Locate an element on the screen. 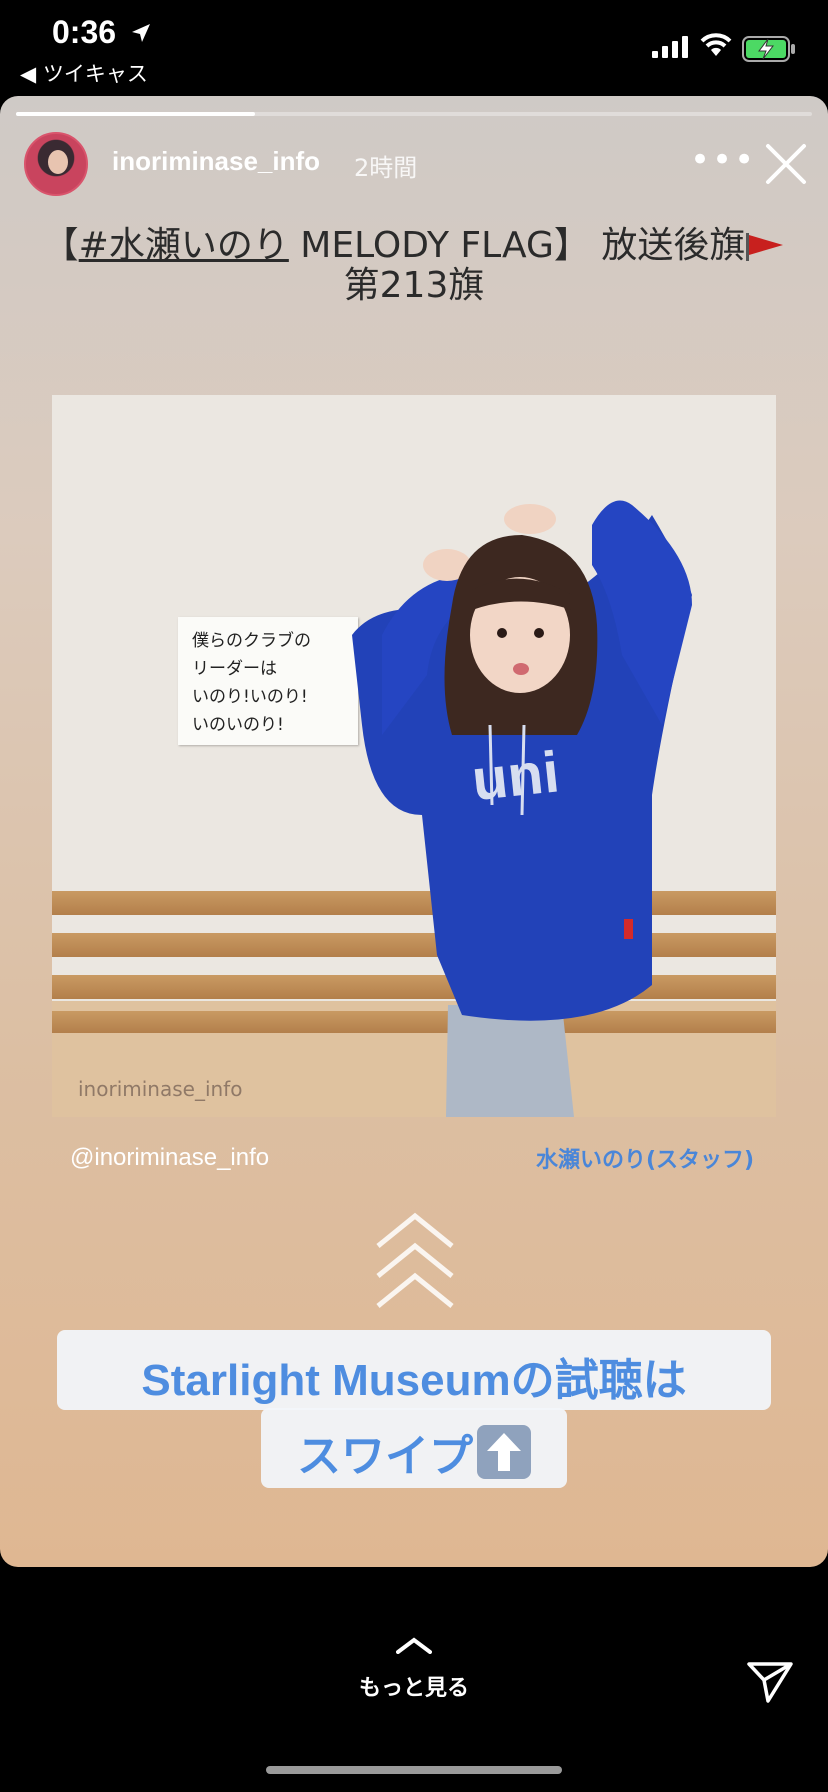  battery-charging-icon is located at coordinates (768, 49).